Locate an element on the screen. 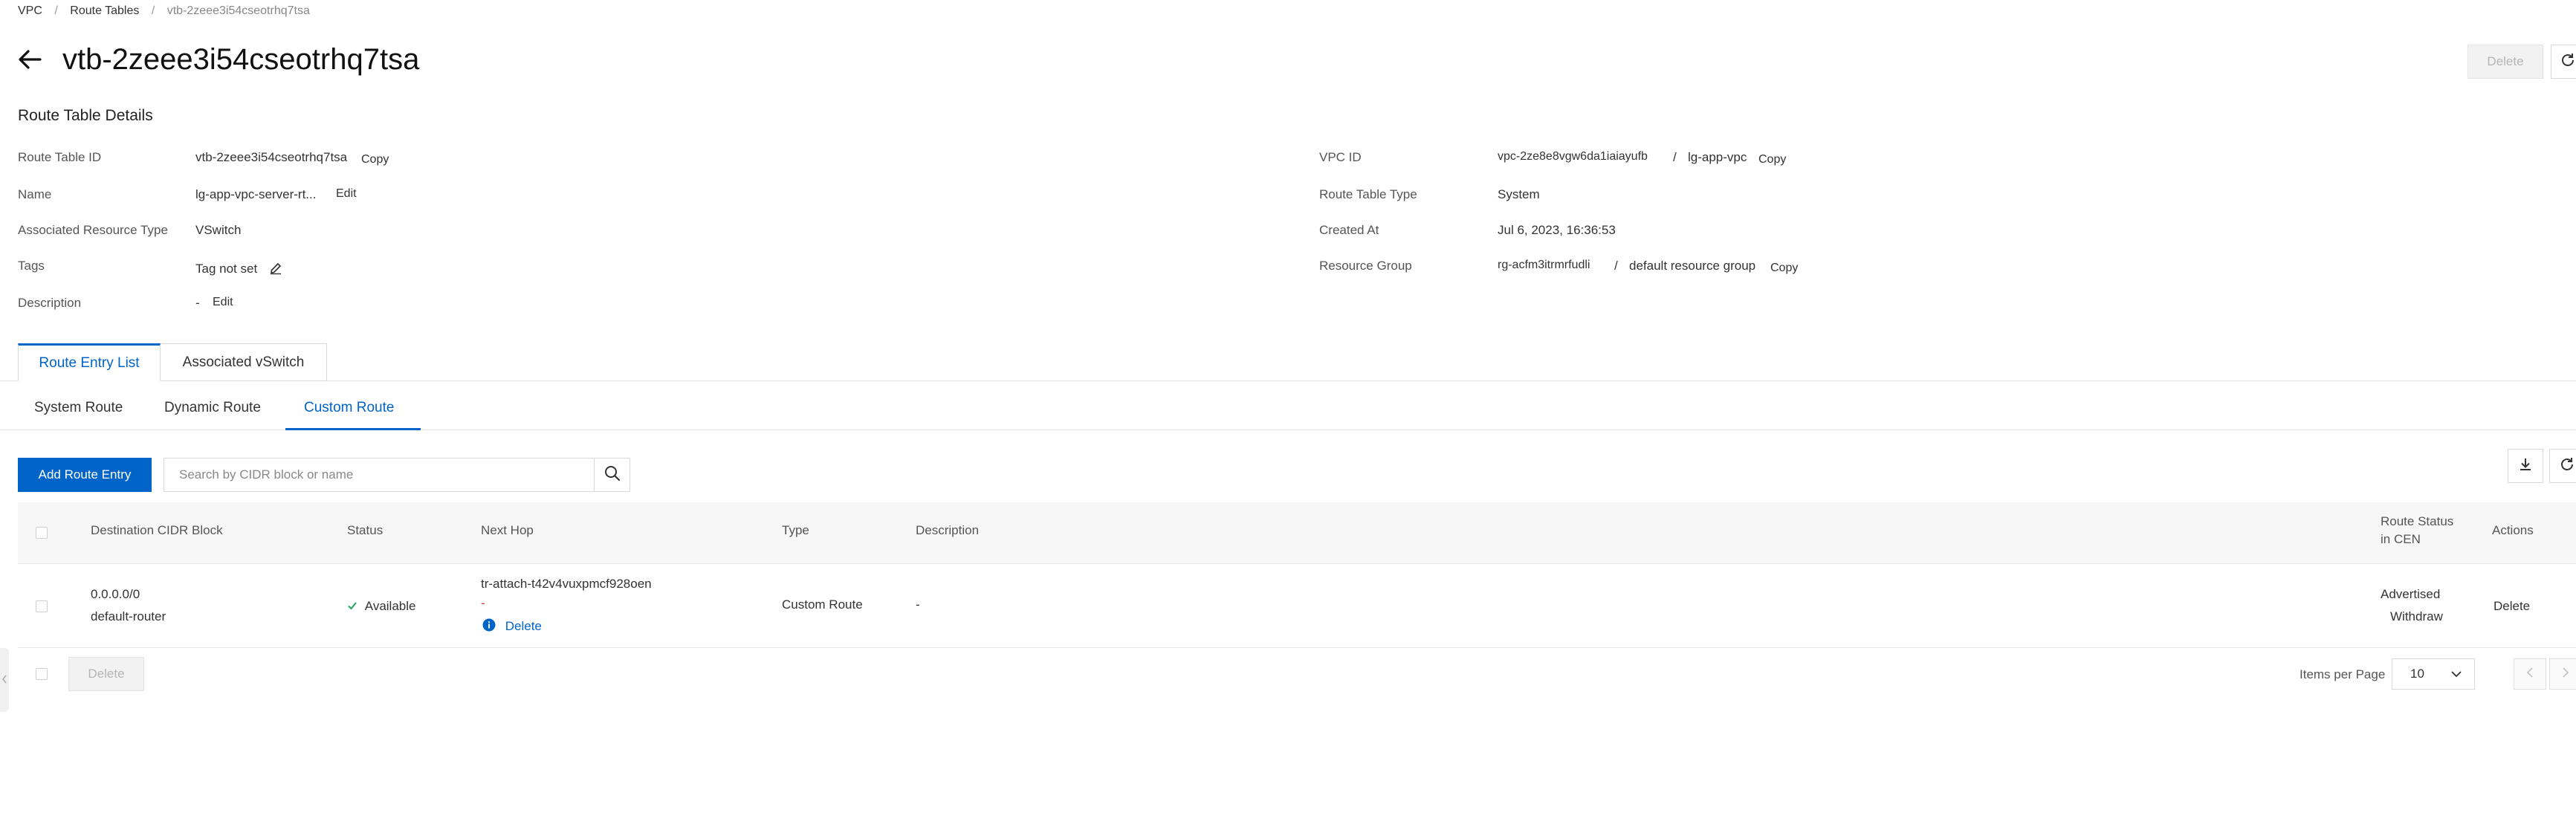 This screenshot has height=836, width=2576. row-delete-link: Delete is located at coordinates (2512, 606).